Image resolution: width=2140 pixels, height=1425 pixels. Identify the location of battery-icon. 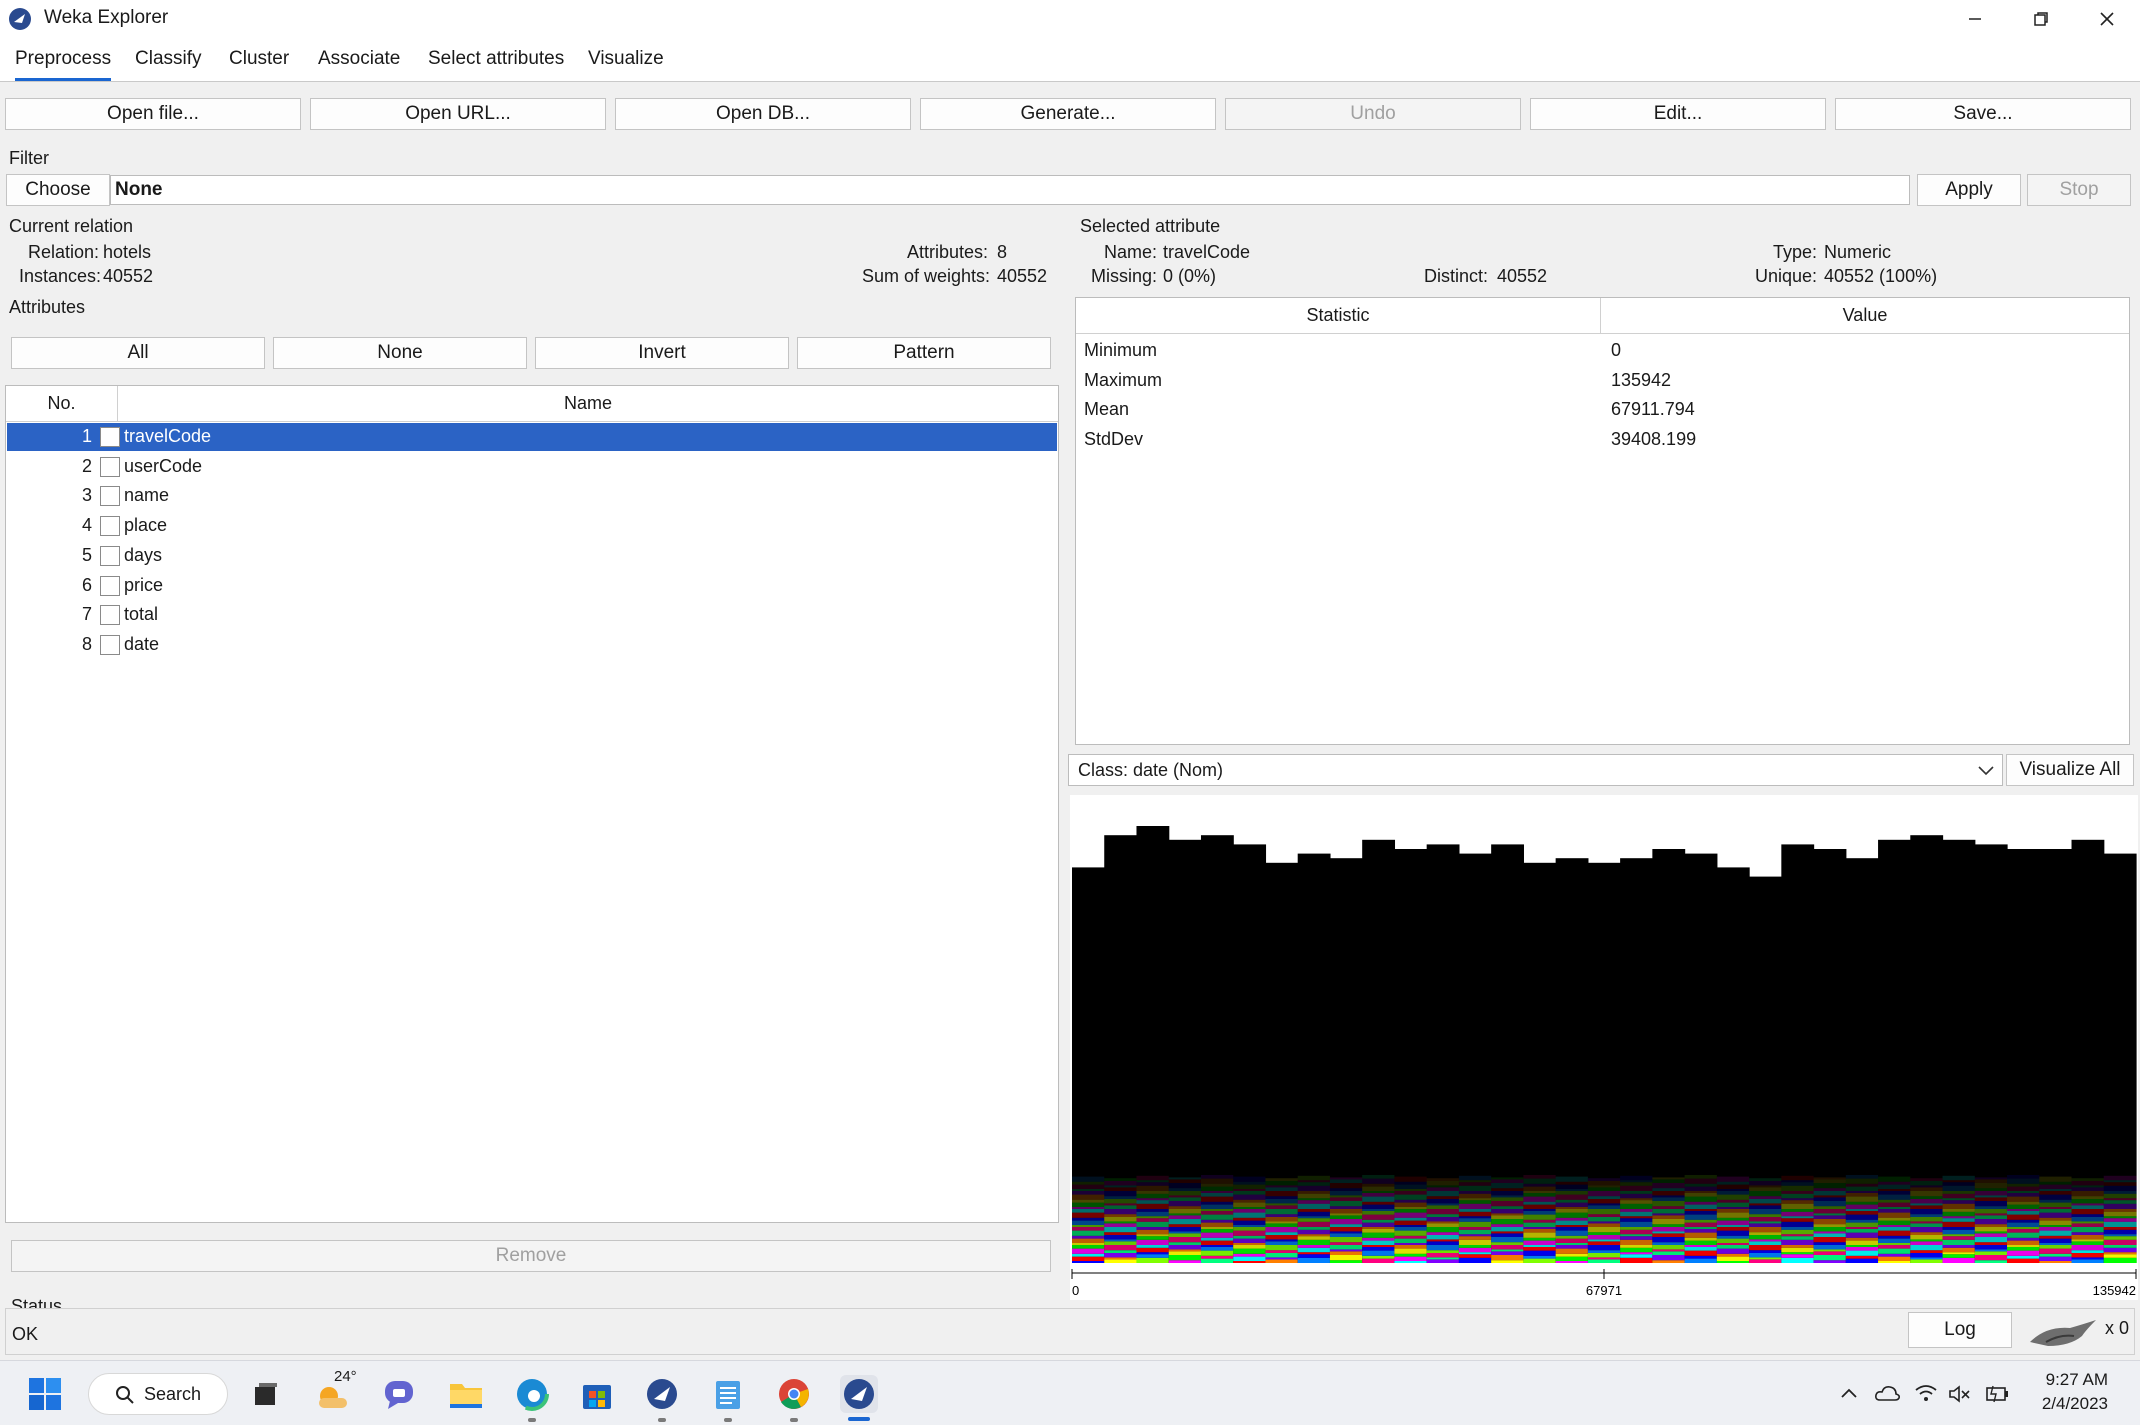
(1997, 1394).